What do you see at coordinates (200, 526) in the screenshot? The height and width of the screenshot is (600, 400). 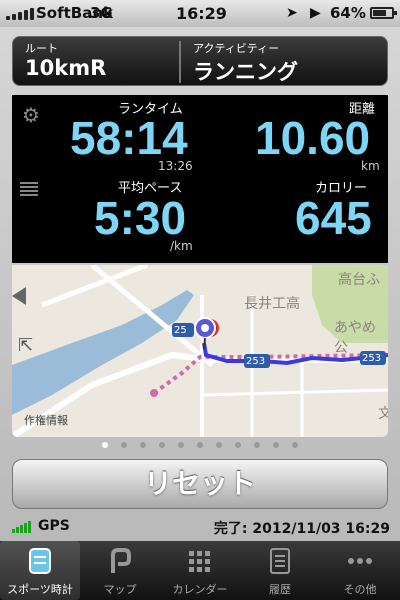 I see `status-footer: GPS 完了: 2012/11/03 16:29` at bounding box center [200, 526].